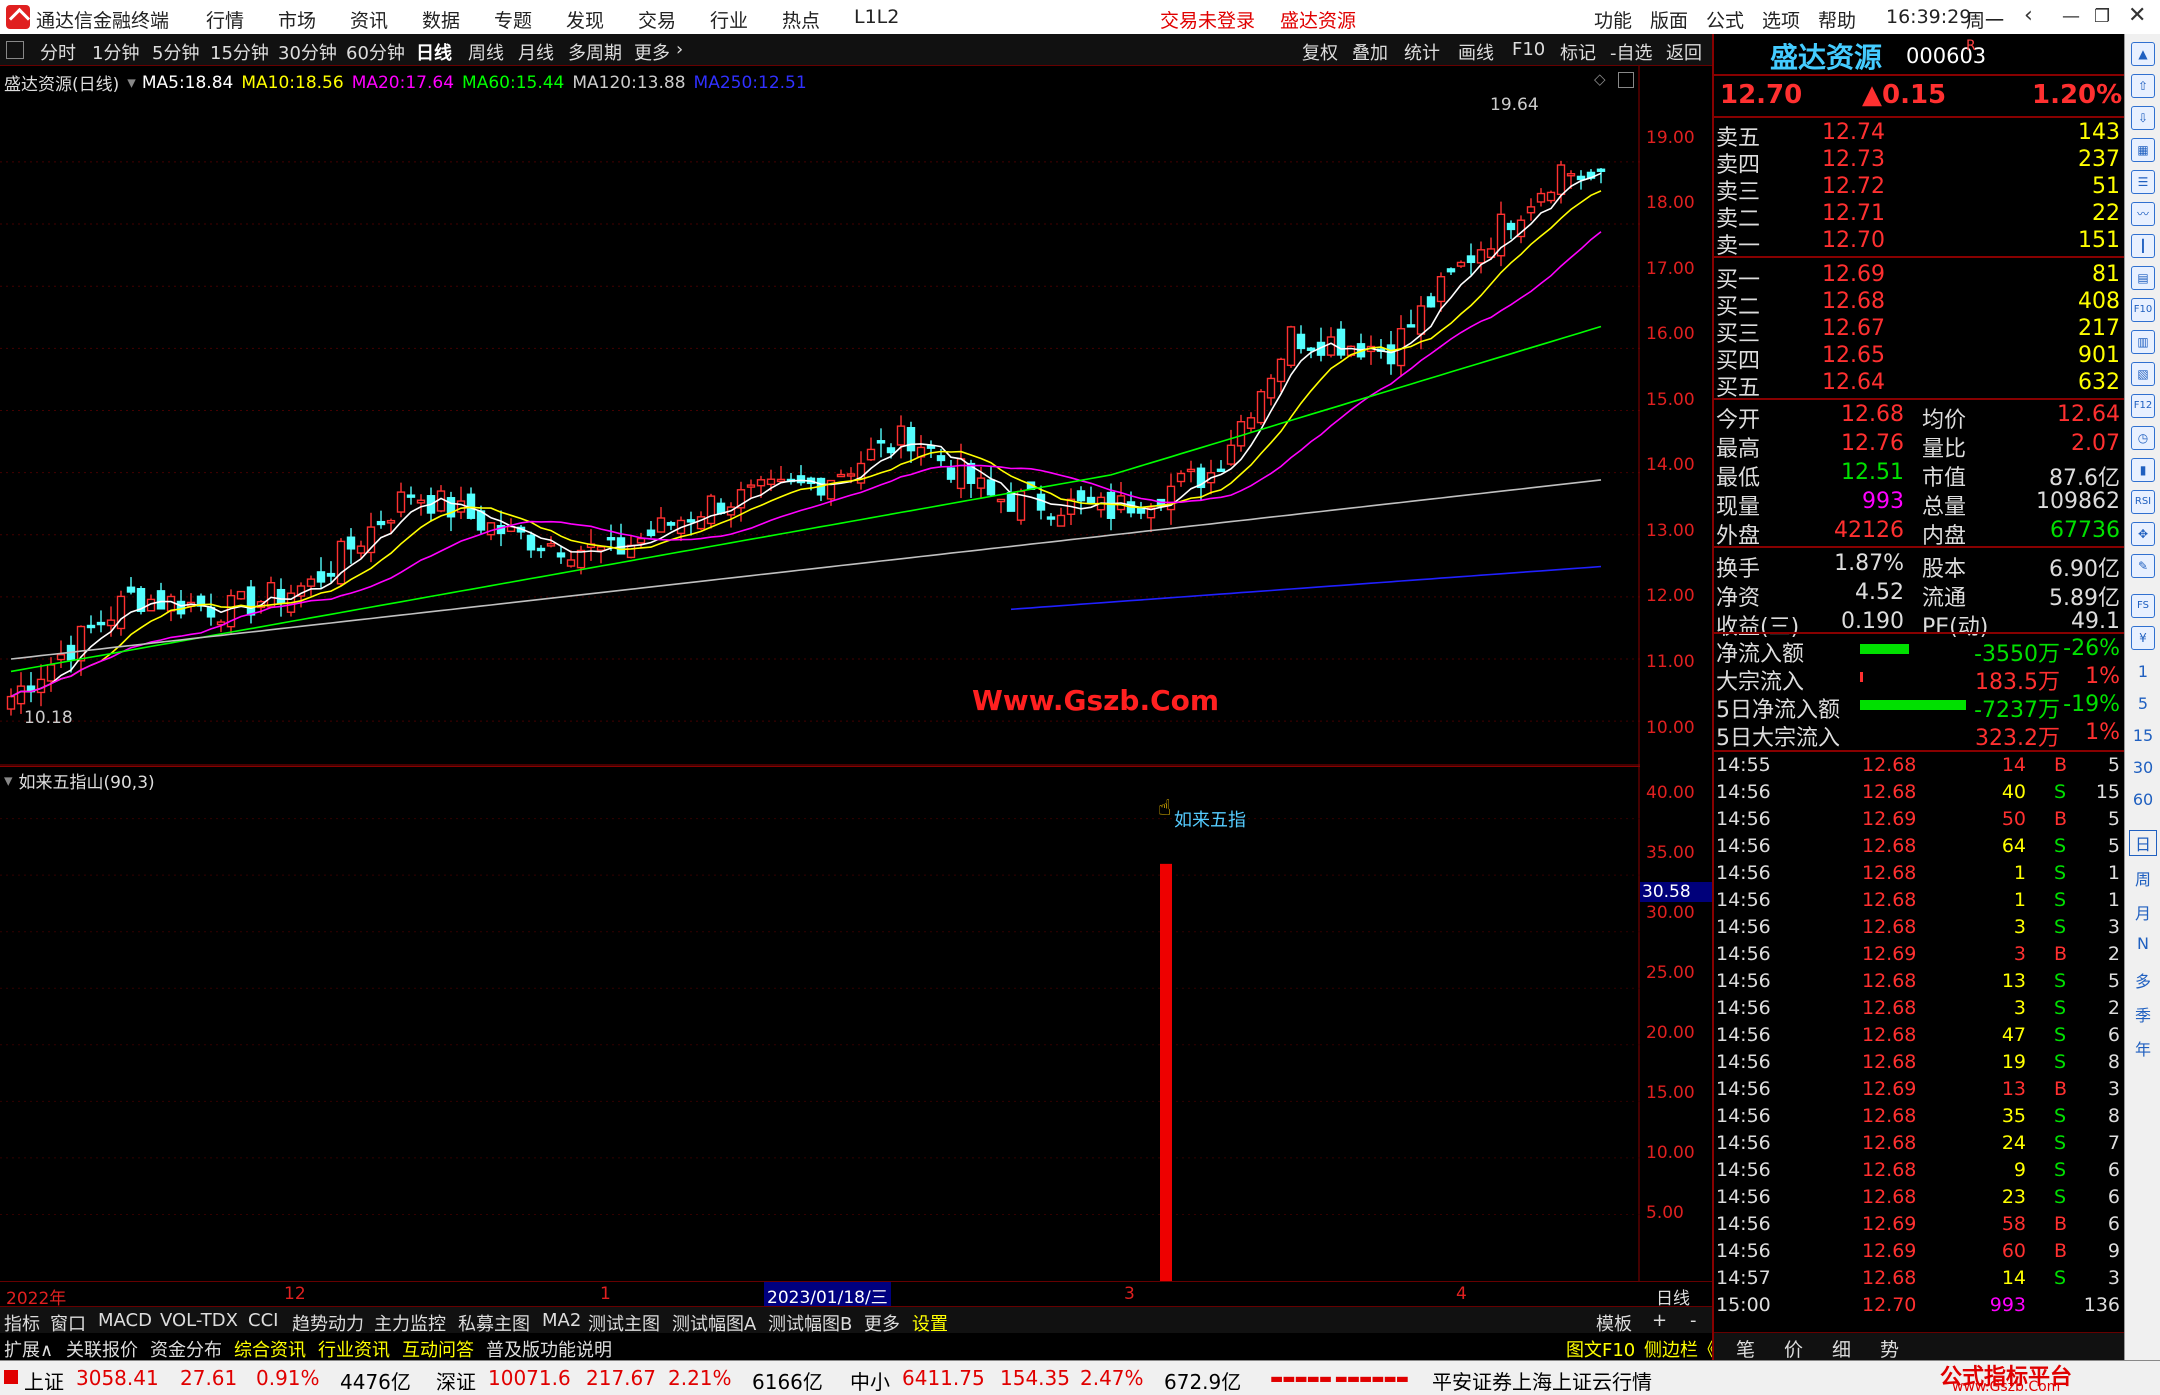 The image size is (2160, 1395). Describe the element at coordinates (1684, 52) in the screenshot. I see `back-button: 返回` at that location.